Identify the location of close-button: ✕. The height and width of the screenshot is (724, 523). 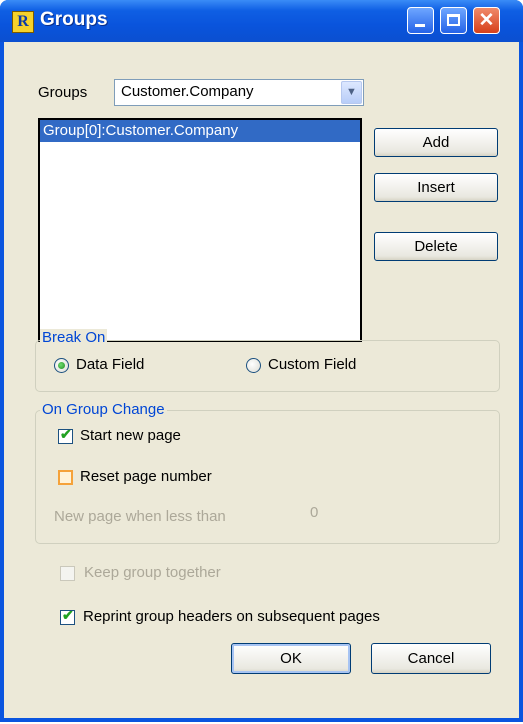
(486, 20).